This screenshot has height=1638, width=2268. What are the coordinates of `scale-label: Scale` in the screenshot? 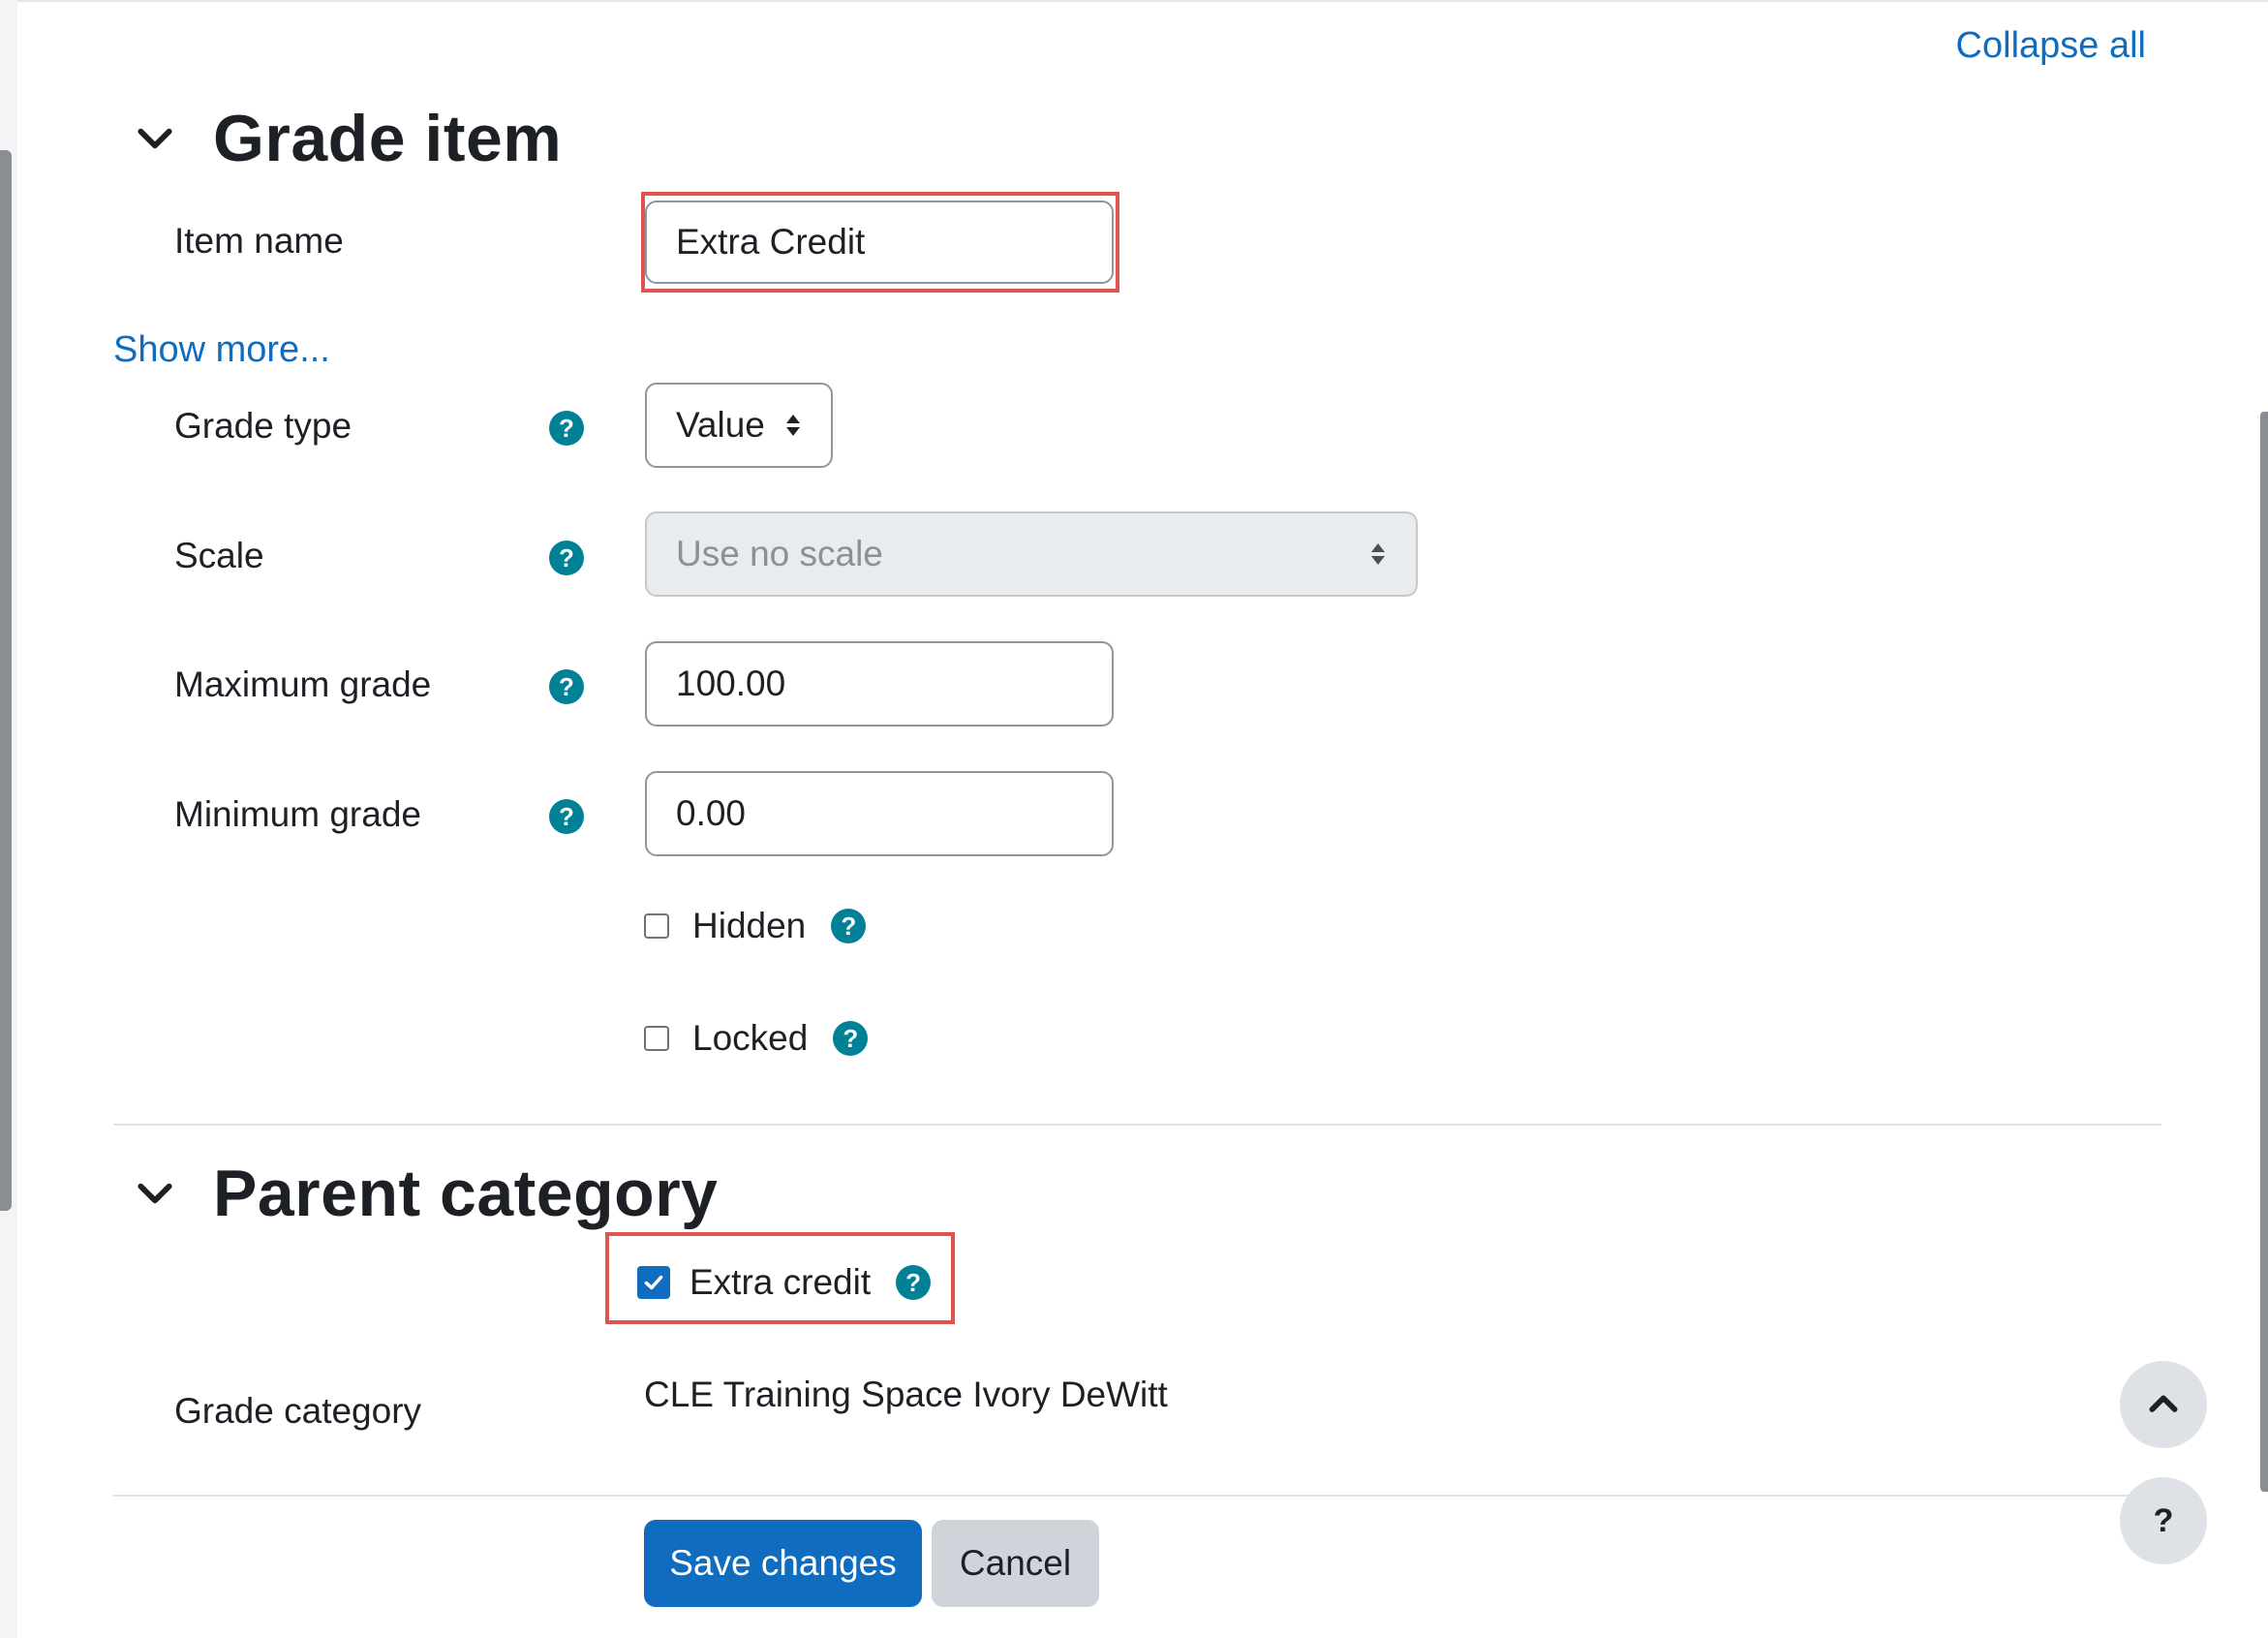 It's located at (219, 555).